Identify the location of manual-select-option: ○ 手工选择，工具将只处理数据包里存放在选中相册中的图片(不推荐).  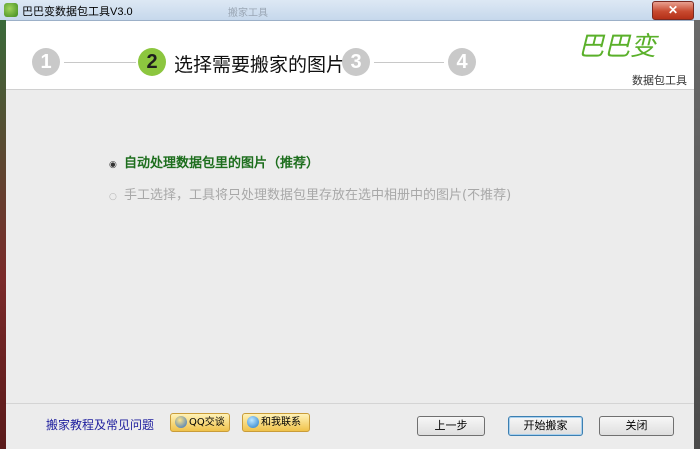
(310, 193).